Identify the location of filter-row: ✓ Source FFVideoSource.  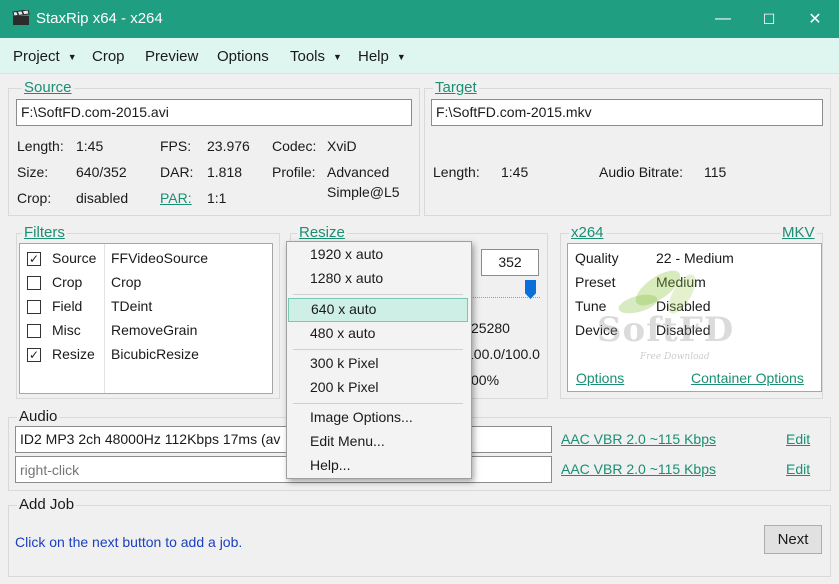
(145, 261).